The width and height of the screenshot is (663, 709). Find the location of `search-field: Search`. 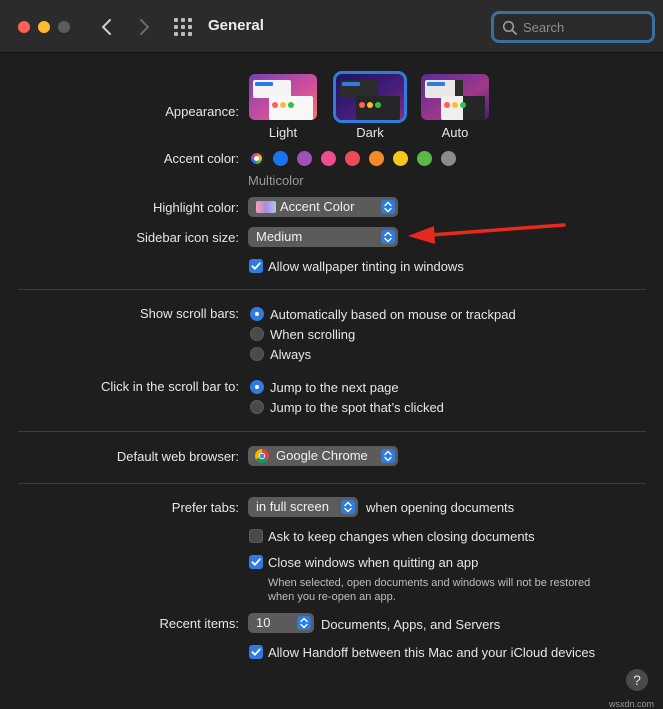

search-field: Search is located at coordinates (573, 27).